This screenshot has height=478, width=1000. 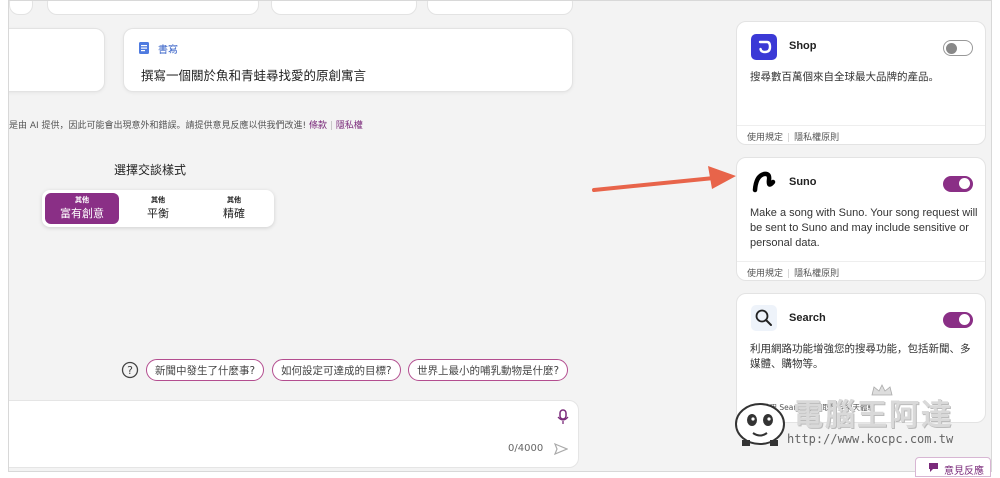 I want to click on style-option-precise: 其他 精確, so click(x=234, y=208).